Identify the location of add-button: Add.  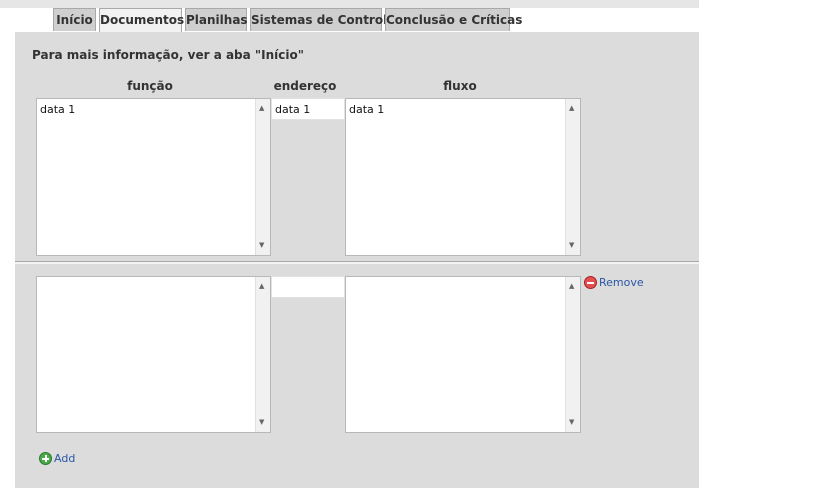
(57, 458).